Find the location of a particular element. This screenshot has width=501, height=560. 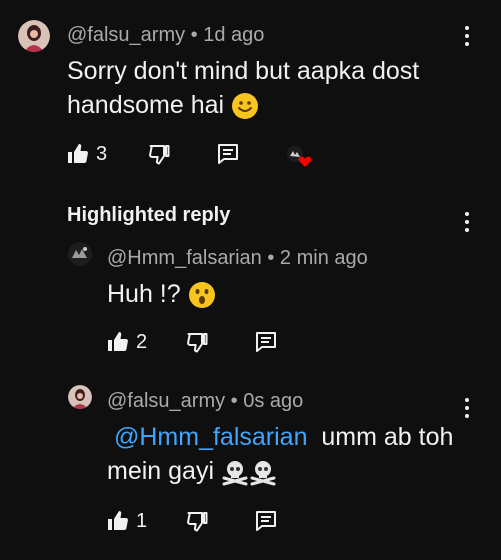

comment-time: 1d ago is located at coordinates (233, 35).